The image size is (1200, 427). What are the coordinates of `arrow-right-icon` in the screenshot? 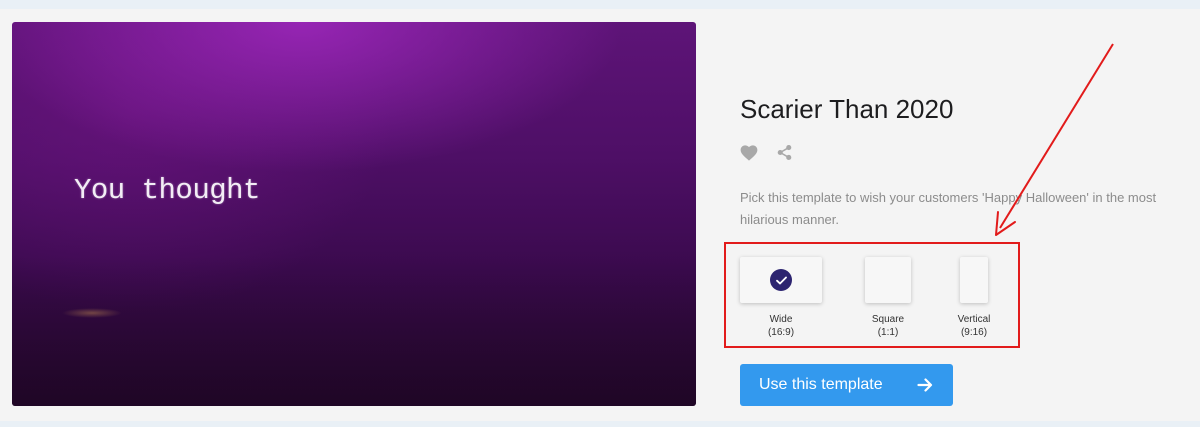 It's located at (925, 387).